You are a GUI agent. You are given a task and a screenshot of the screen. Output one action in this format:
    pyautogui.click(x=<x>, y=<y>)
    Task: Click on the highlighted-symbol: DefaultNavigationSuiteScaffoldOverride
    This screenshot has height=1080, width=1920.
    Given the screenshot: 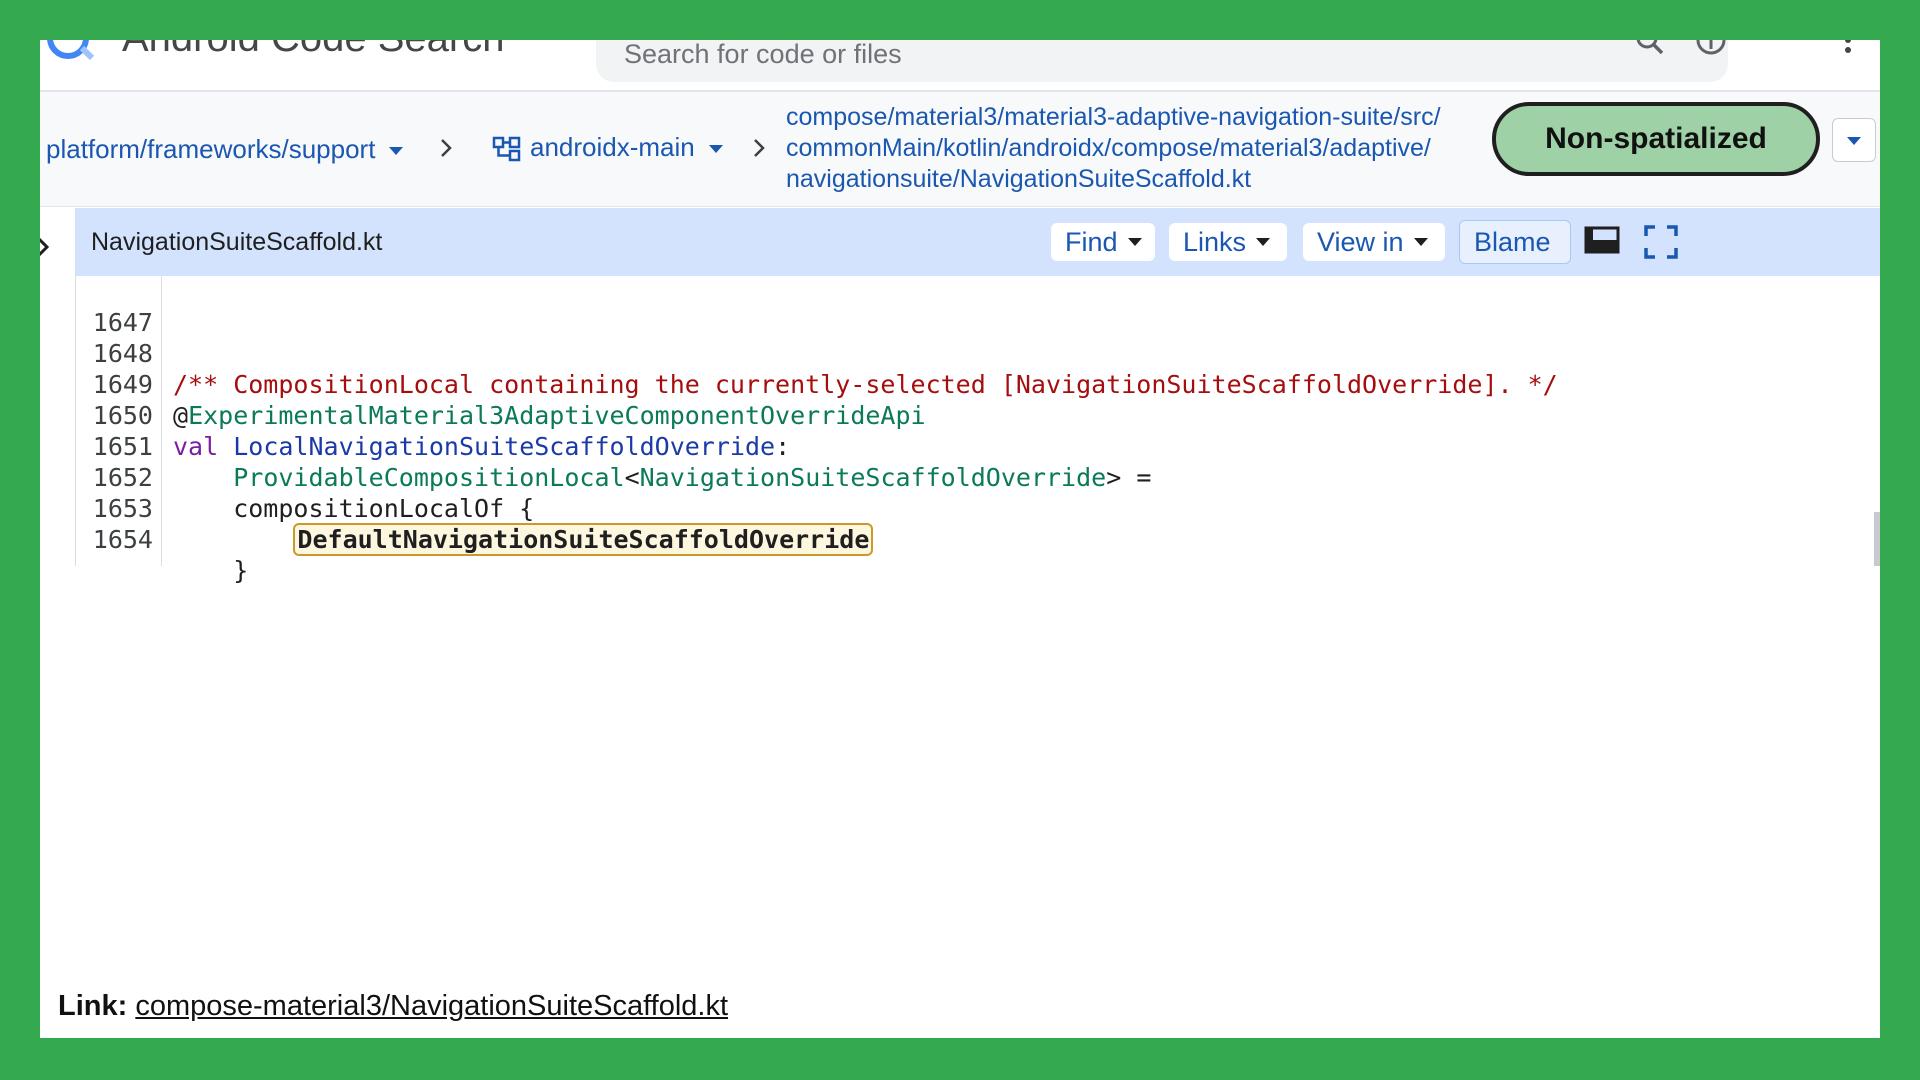 What is the action you would take?
    pyautogui.click(x=583, y=539)
    